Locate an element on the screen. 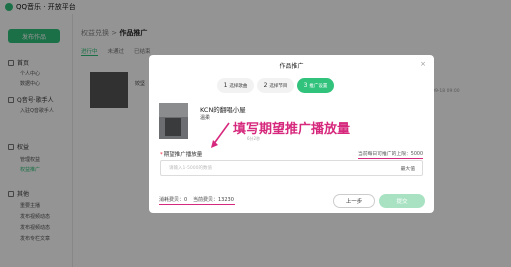 The height and width of the screenshot is (267, 511). dialog-title: 作品推广 is located at coordinates (291, 66).